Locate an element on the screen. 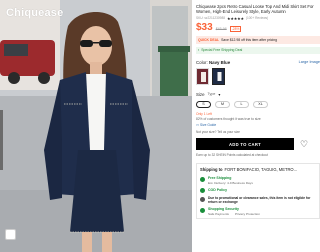 Image resolution: width=320 pixels, height=252 pixels. size-label: Size is located at coordinates (200, 94).